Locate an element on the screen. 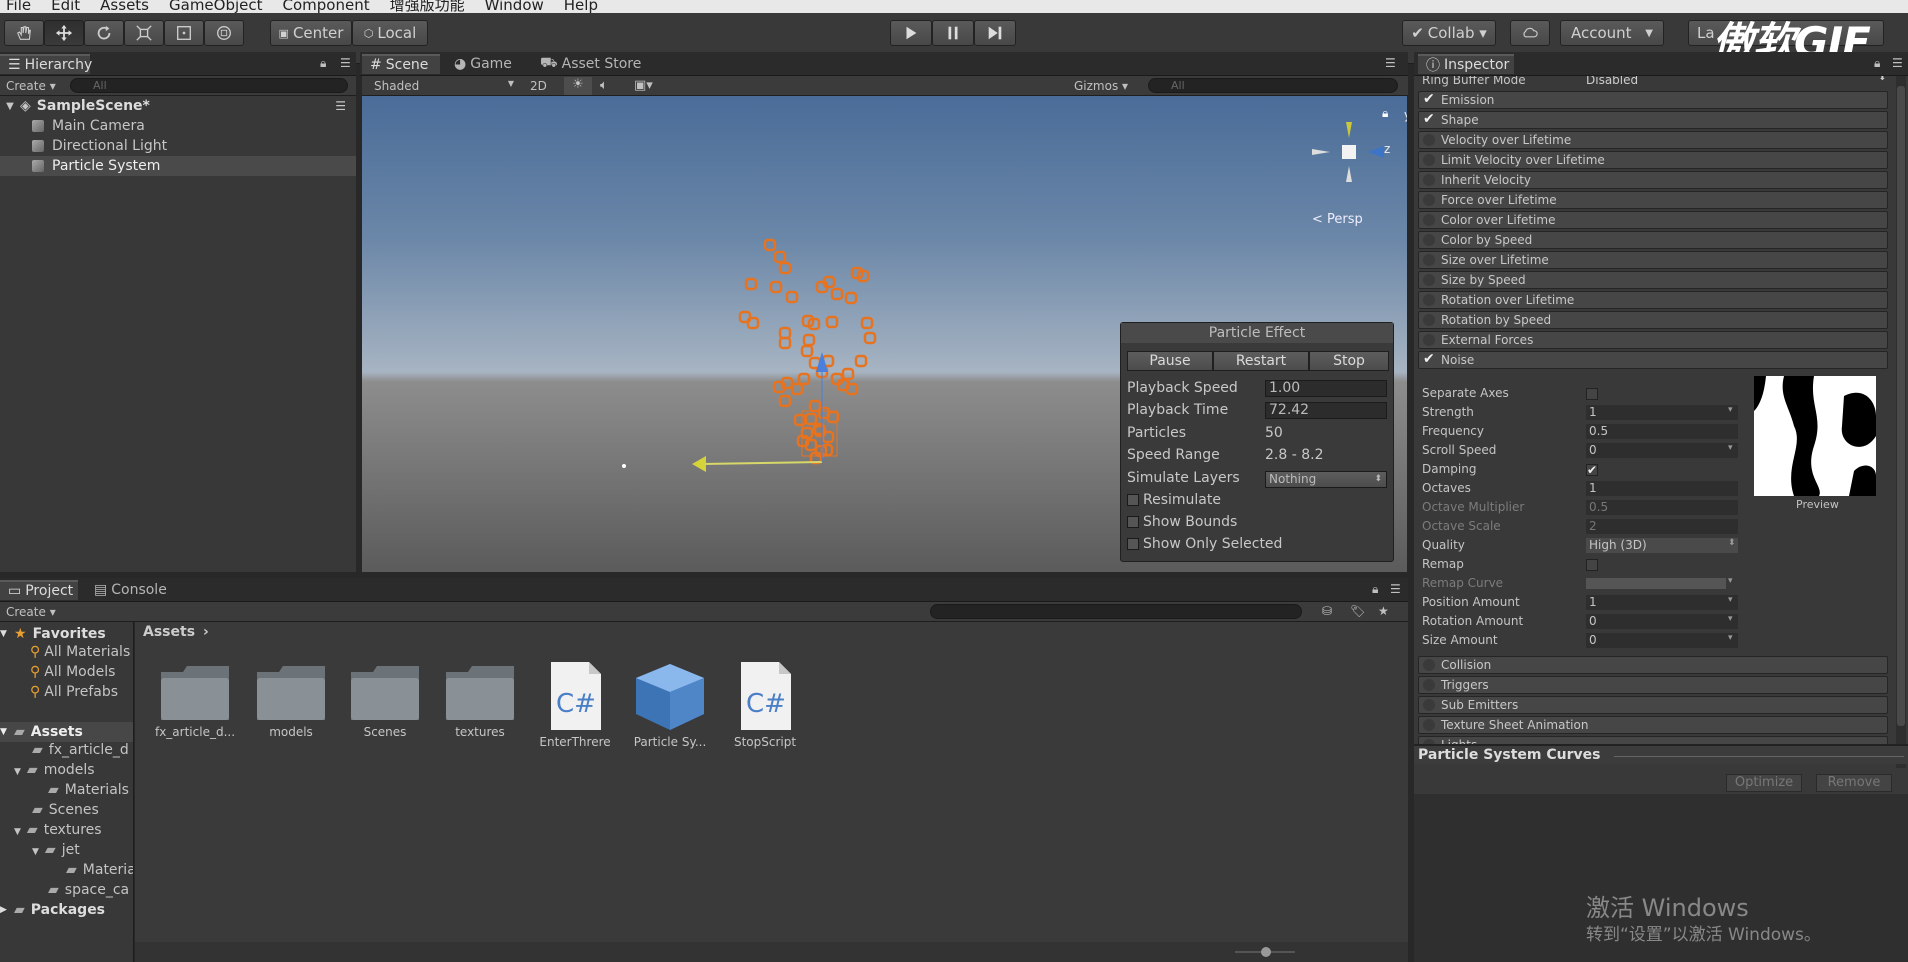 This screenshot has height=962, width=1908. tree-folder: ▼ ▰ jet is located at coordinates (56, 850).